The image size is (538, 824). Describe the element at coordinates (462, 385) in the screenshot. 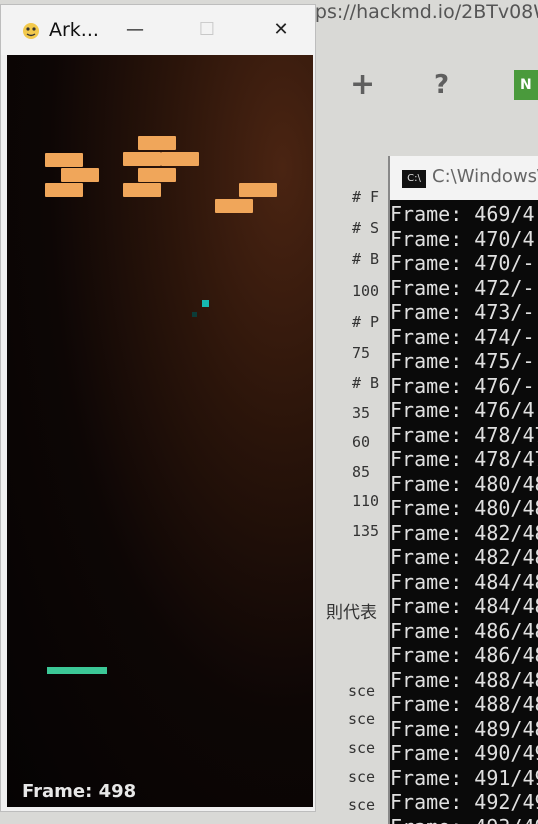

I see `console-line: Frame: 476/-` at that location.